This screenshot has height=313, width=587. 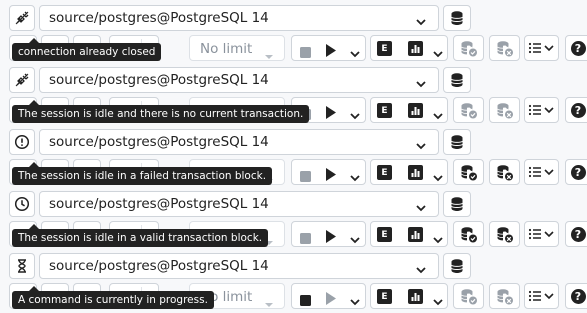 I want to click on tooltip-text: A command is currently in progress., so click(x=113, y=300).